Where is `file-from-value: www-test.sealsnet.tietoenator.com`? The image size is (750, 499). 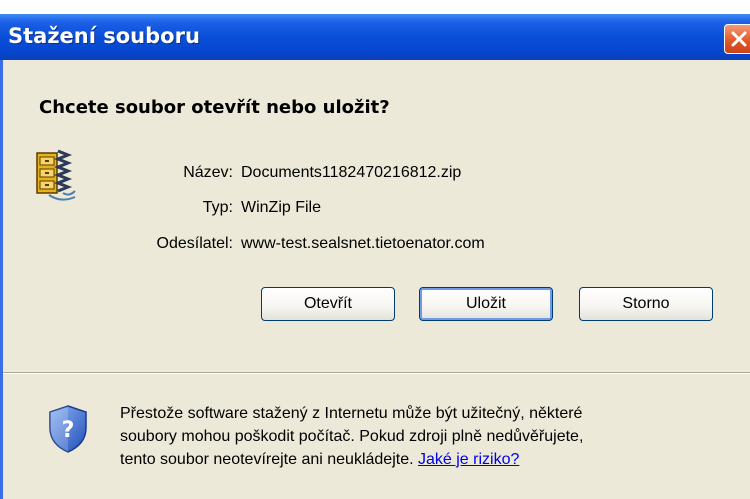
file-from-value: www-test.sealsnet.tietoenator.com is located at coordinates (363, 243).